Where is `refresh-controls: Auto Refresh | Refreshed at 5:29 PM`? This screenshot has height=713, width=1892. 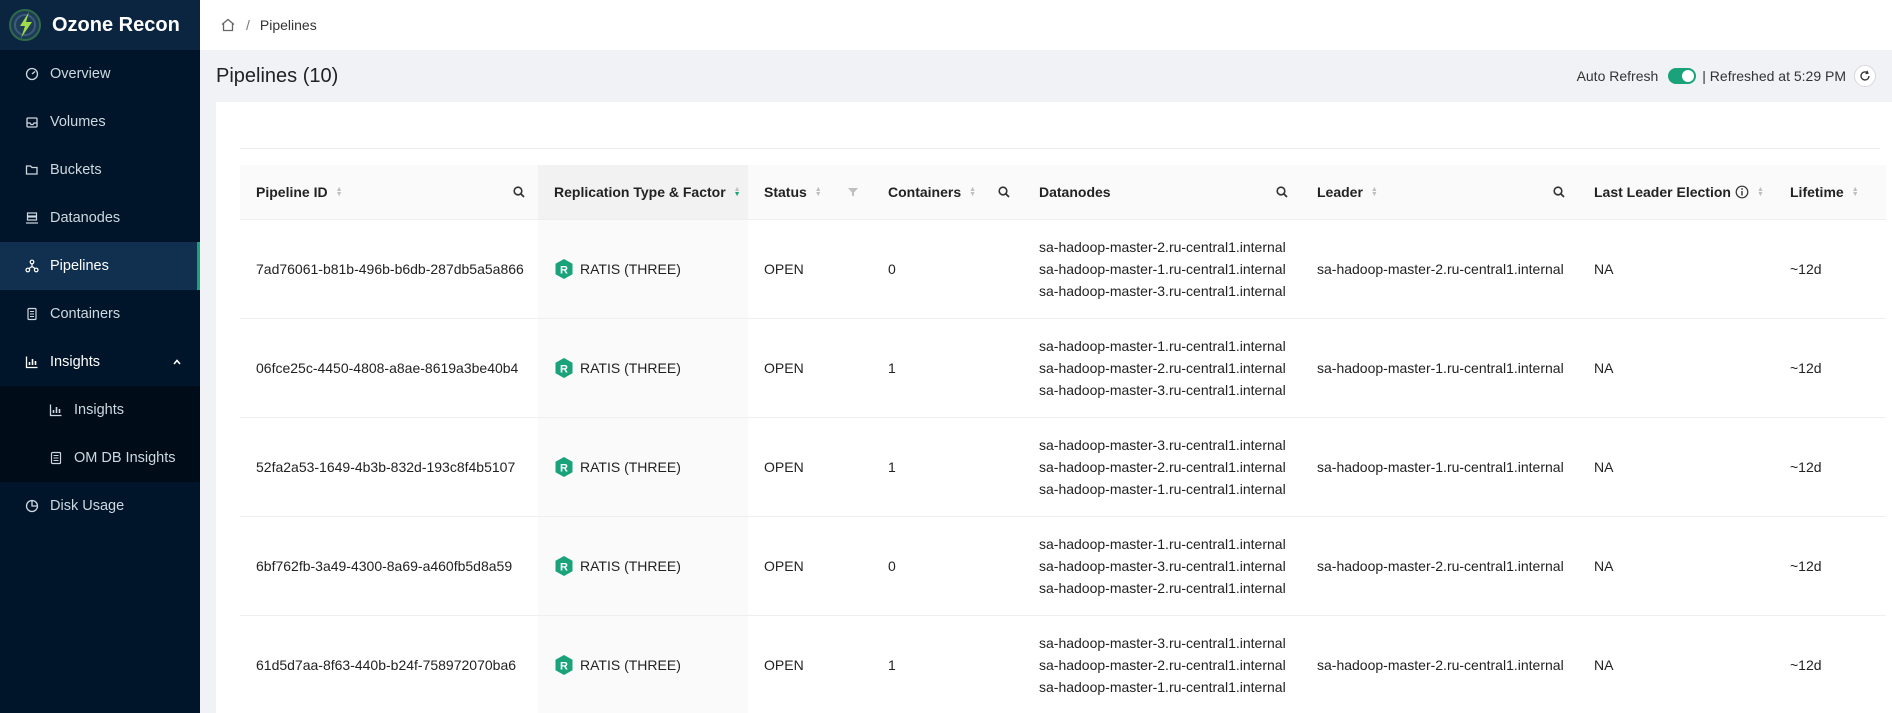 refresh-controls: Auto Refresh | Refreshed at 5:29 PM is located at coordinates (1726, 76).